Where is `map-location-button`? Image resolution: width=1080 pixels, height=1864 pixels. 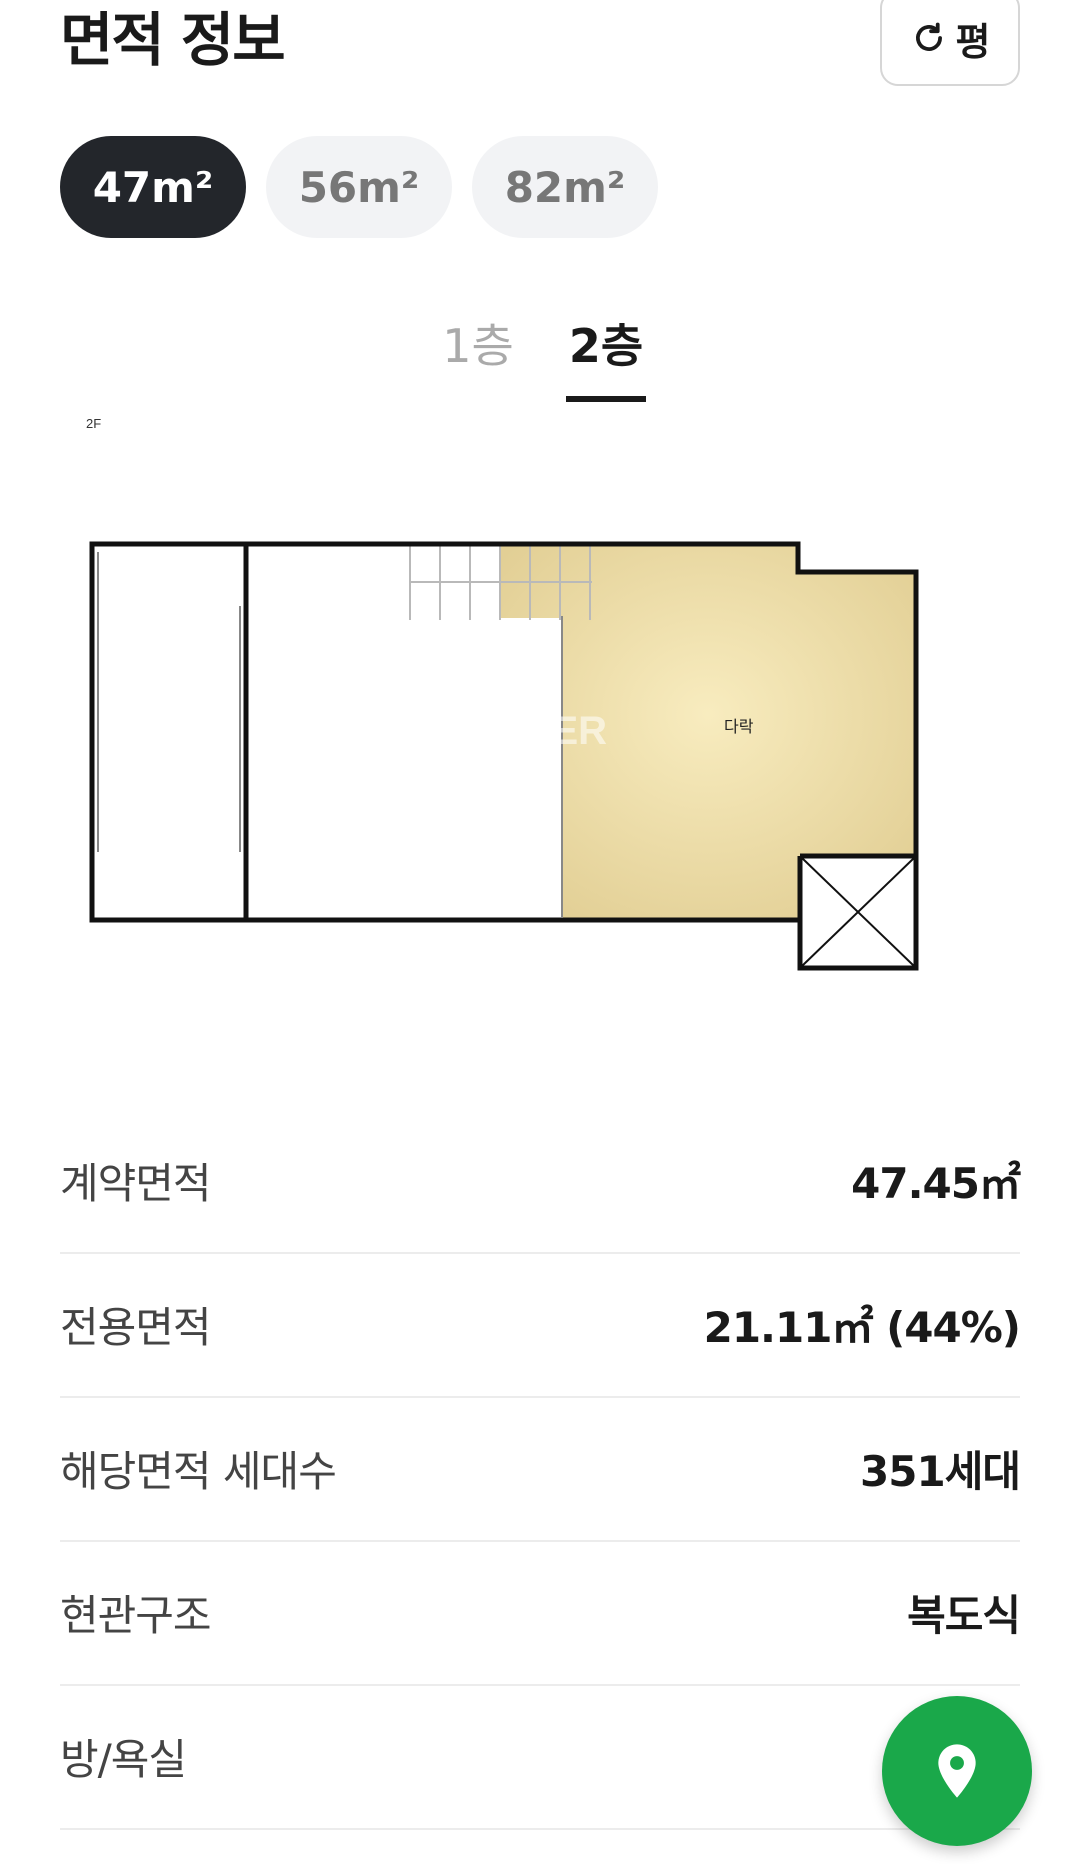 map-location-button is located at coordinates (957, 1771).